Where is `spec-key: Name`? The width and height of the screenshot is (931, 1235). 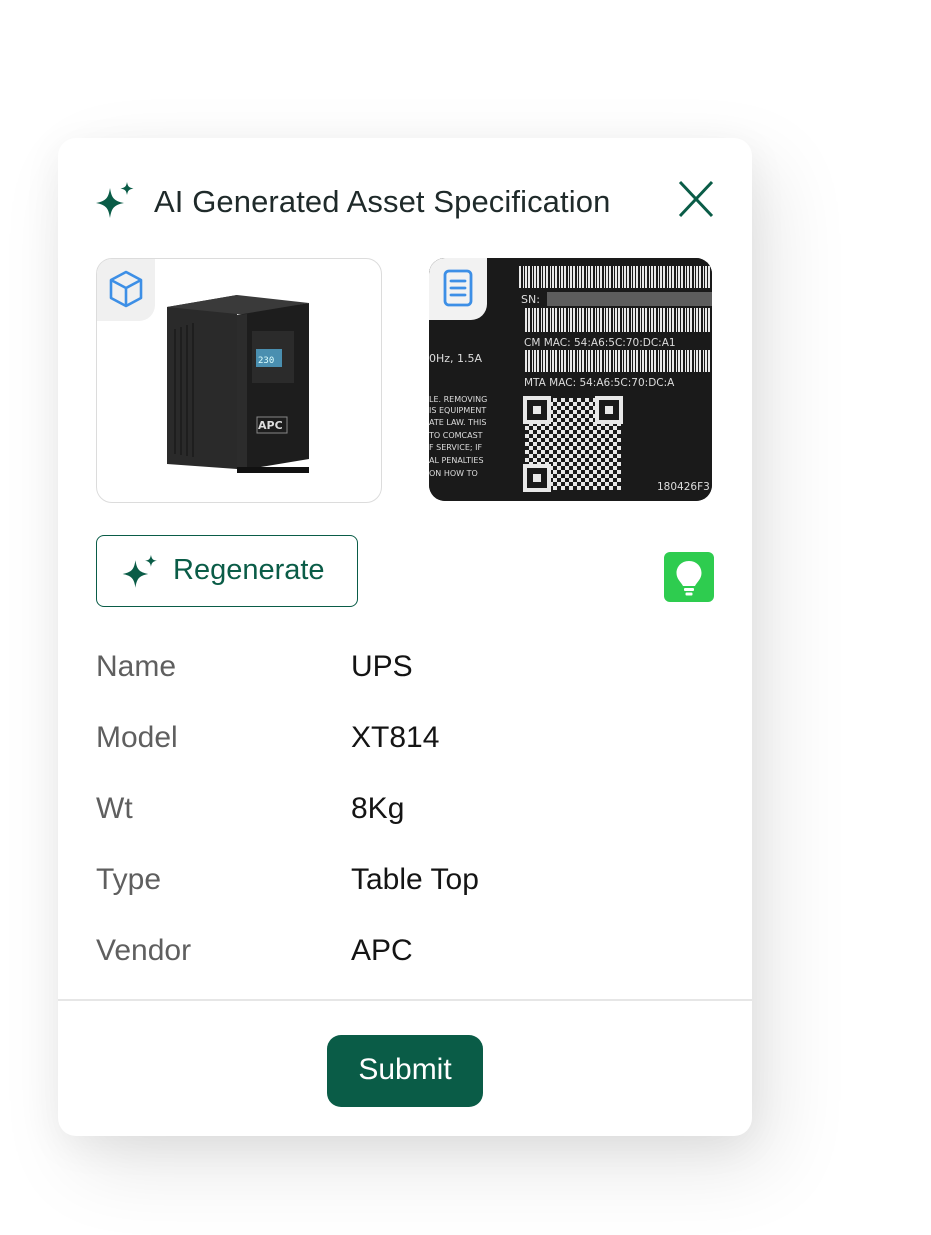 spec-key: Name is located at coordinates (136, 666).